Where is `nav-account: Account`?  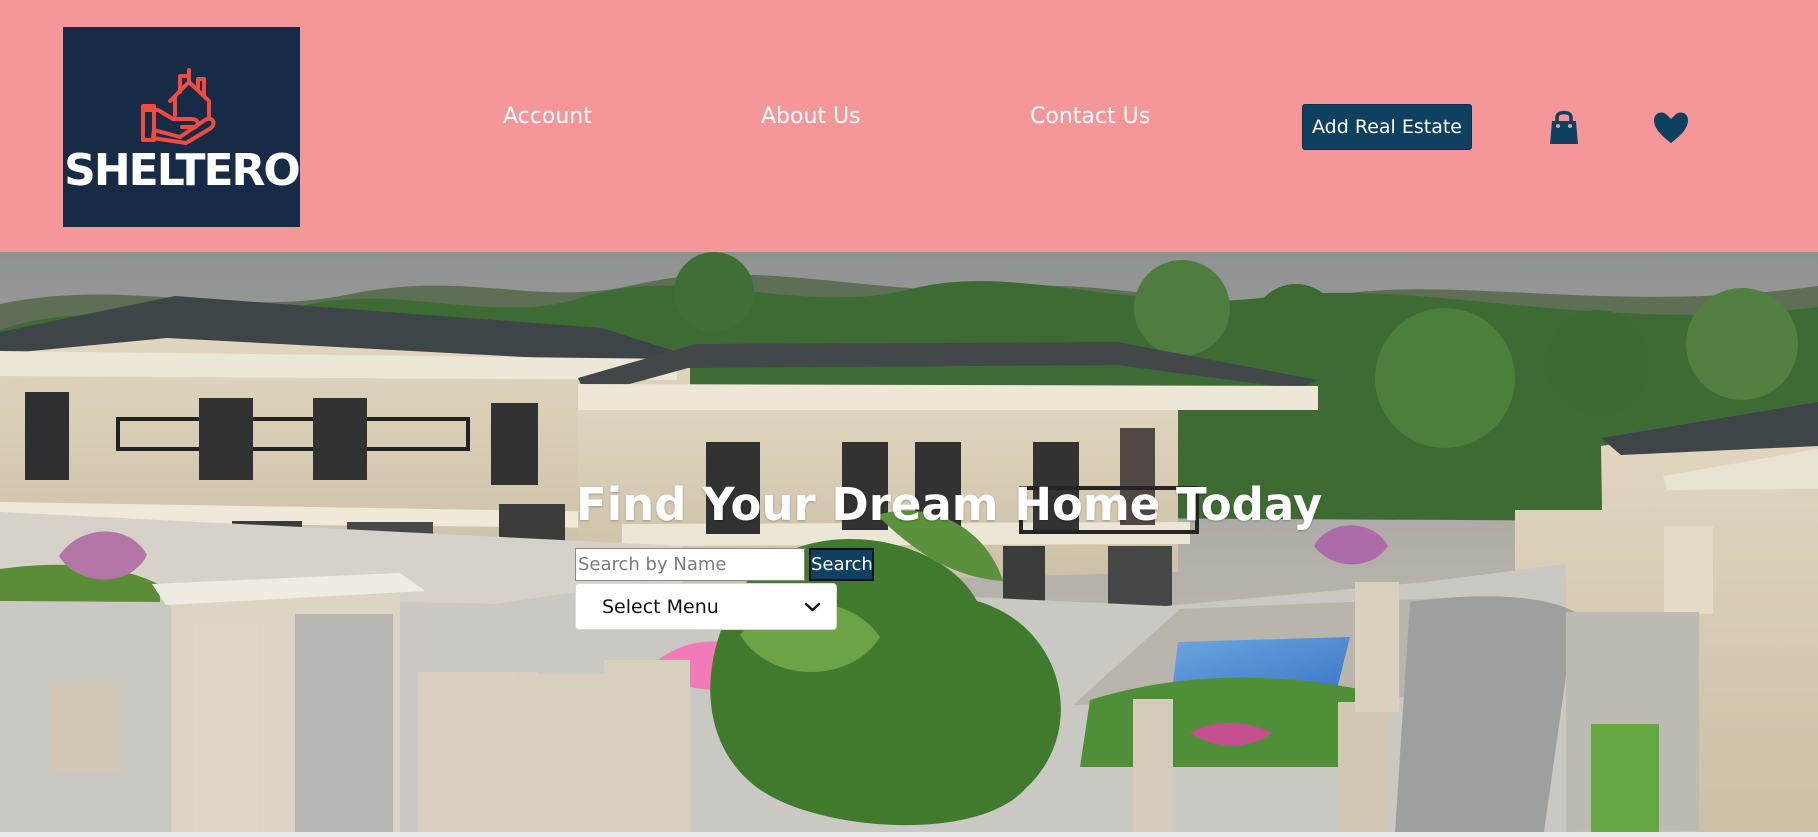 nav-account: Account is located at coordinates (547, 117).